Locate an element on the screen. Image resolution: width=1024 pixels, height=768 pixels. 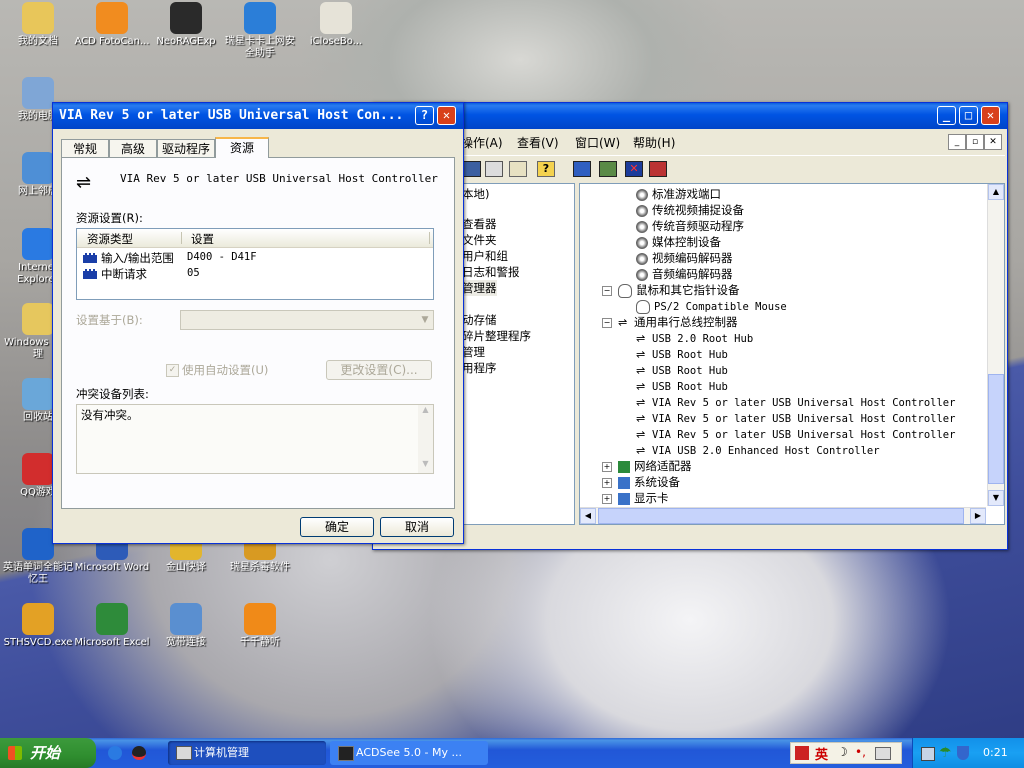
left-tree-item: 文件夹 is located at coordinates (479, 240).